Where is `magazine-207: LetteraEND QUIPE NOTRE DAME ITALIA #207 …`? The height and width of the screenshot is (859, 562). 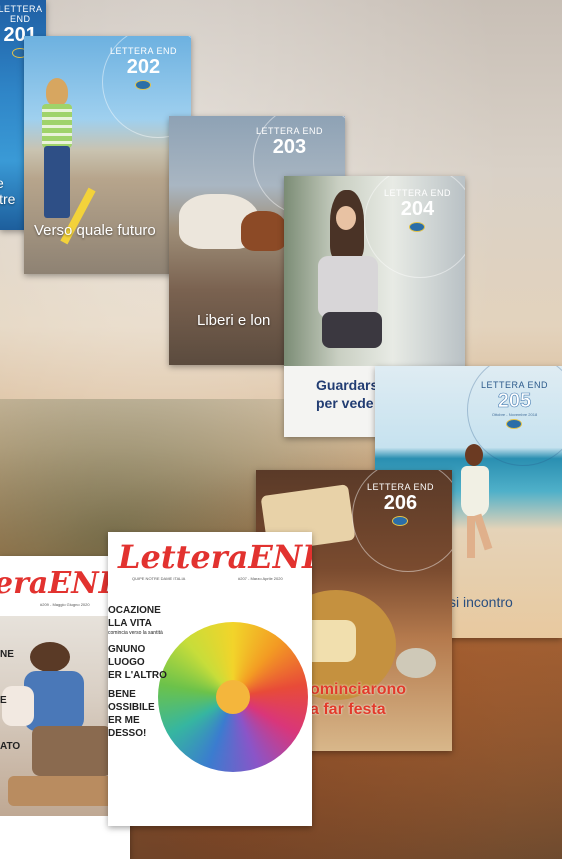 magazine-207: LetteraEND QUIPE NOTRE DAME ITALIA #207 … is located at coordinates (210, 679).